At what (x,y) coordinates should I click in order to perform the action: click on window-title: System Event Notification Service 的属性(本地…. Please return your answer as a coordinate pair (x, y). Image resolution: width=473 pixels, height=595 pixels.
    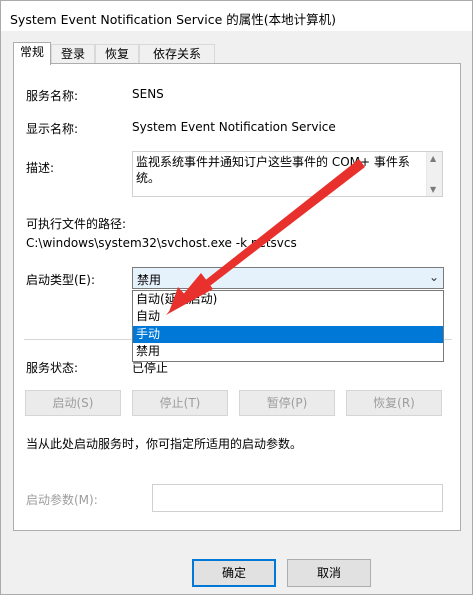
    Looking at the image, I should click on (173, 19).